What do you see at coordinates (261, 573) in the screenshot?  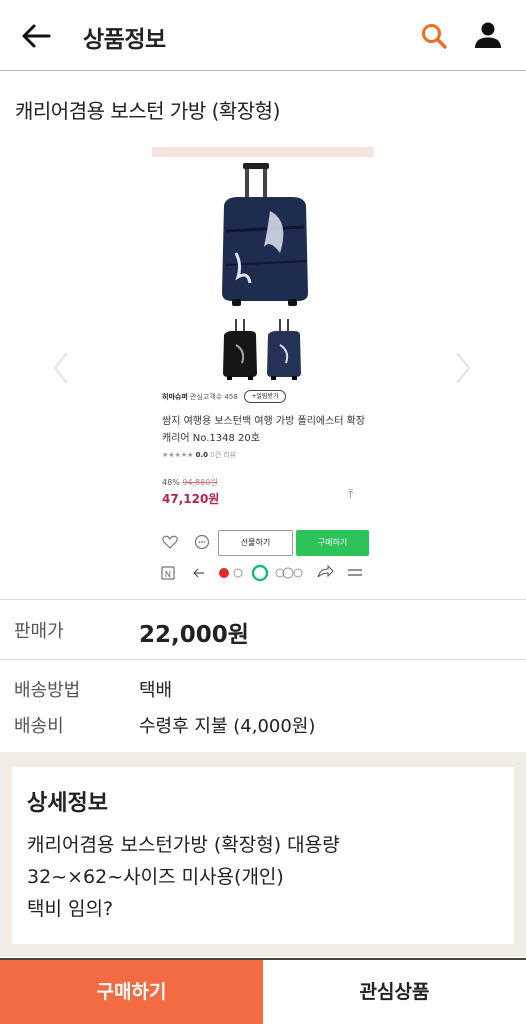 I see `image-browser-navbar: N` at bounding box center [261, 573].